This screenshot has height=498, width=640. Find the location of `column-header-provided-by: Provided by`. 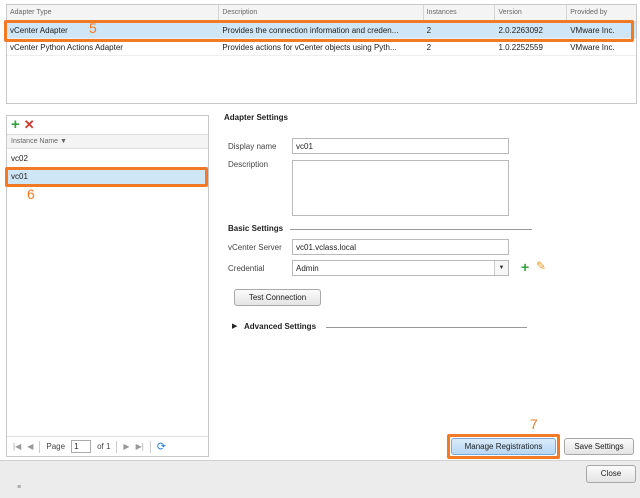

column-header-provided-by: Provided by is located at coordinates (601, 13).